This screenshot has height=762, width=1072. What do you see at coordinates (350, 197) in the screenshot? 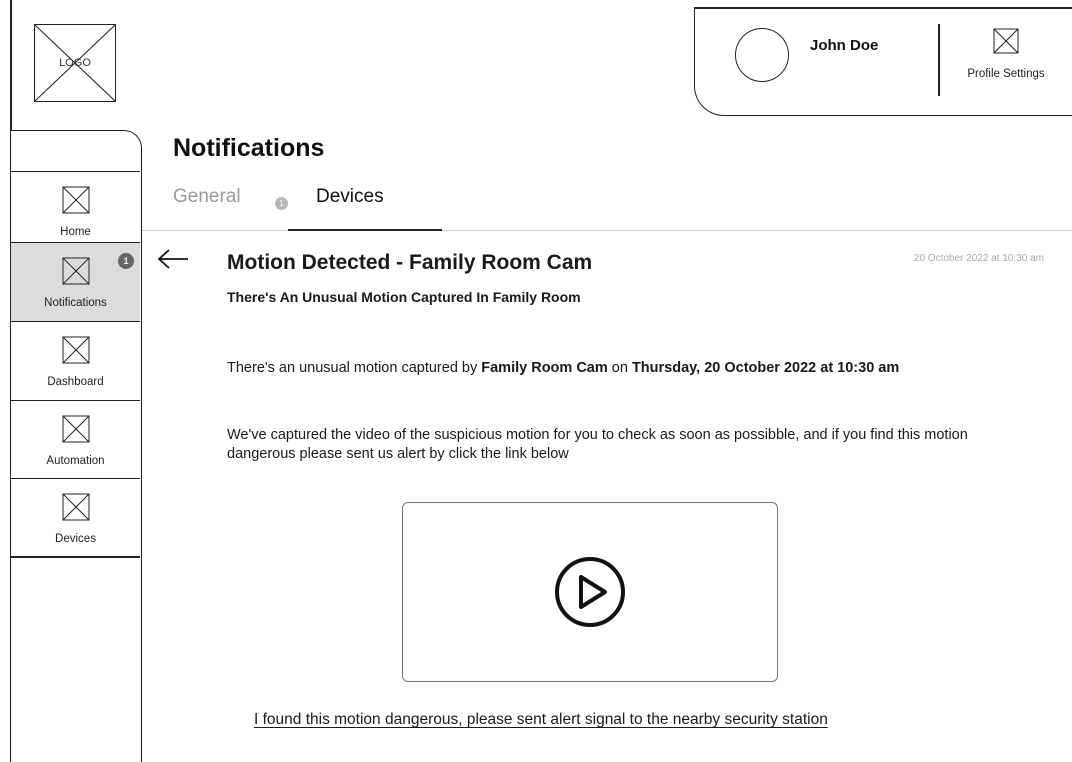
I see `tab-devices: Devices` at bounding box center [350, 197].